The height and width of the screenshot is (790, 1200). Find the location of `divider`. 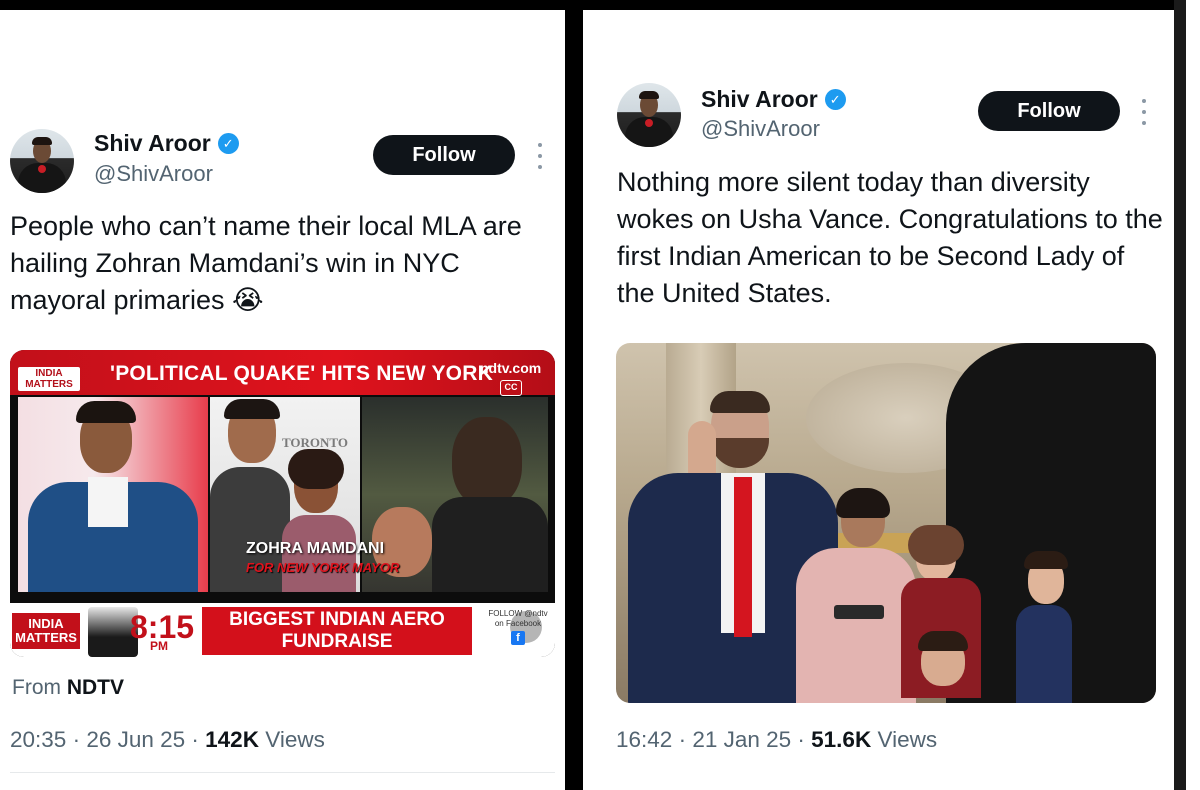

divider is located at coordinates (282, 772).